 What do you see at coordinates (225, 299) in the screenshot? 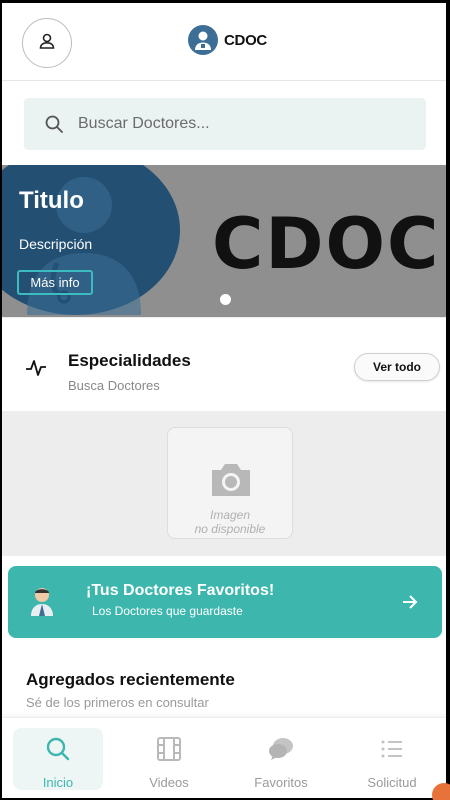
I see `carousel-indicator-dot` at bounding box center [225, 299].